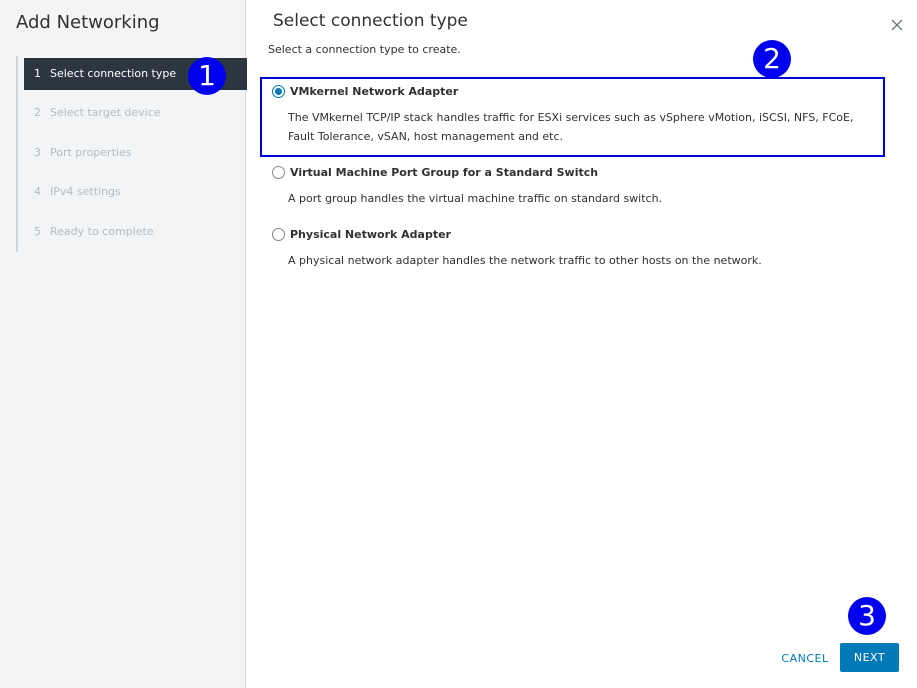  I want to click on wizard-step-5: 5 Ready to complete, so click(132, 232).